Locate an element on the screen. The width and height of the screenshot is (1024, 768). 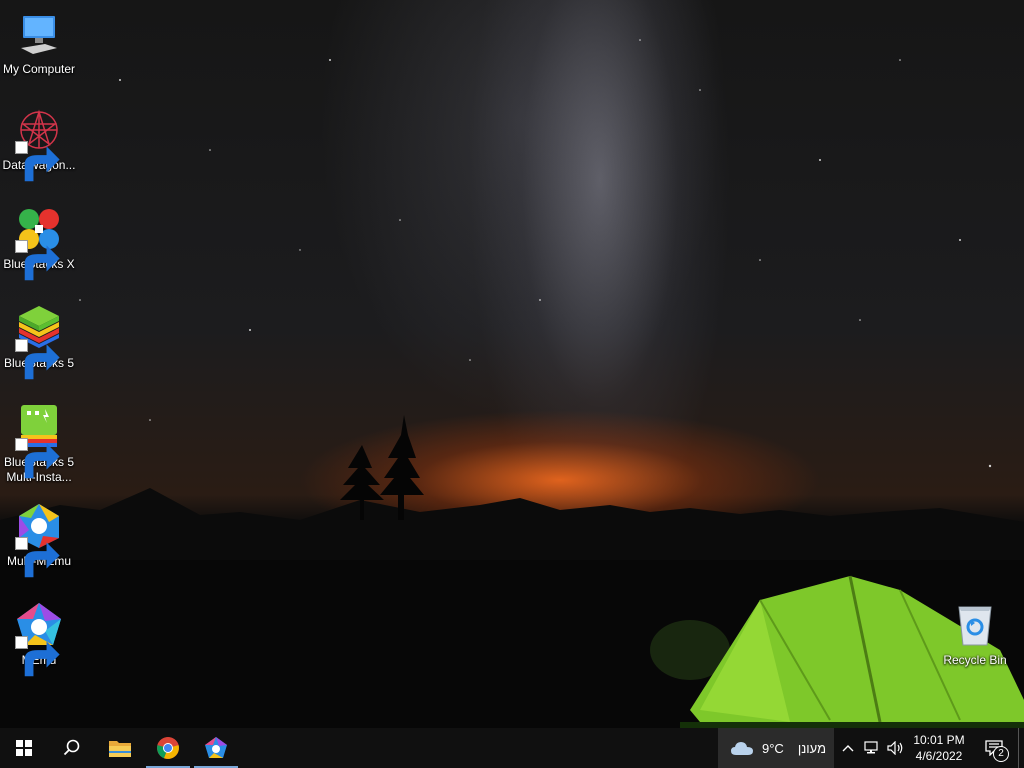
search-button is located at coordinates (72, 748).